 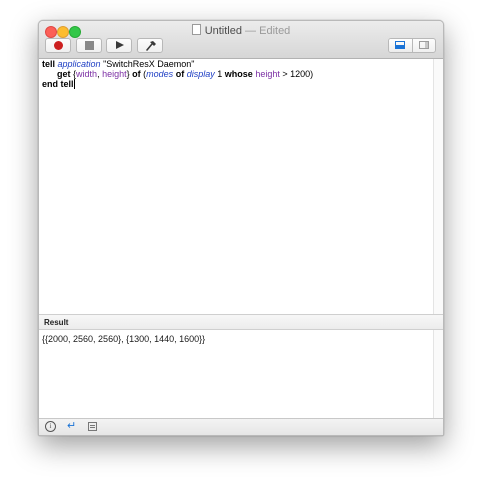 I want to click on events-button: ↵, so click(x=73, y=427).